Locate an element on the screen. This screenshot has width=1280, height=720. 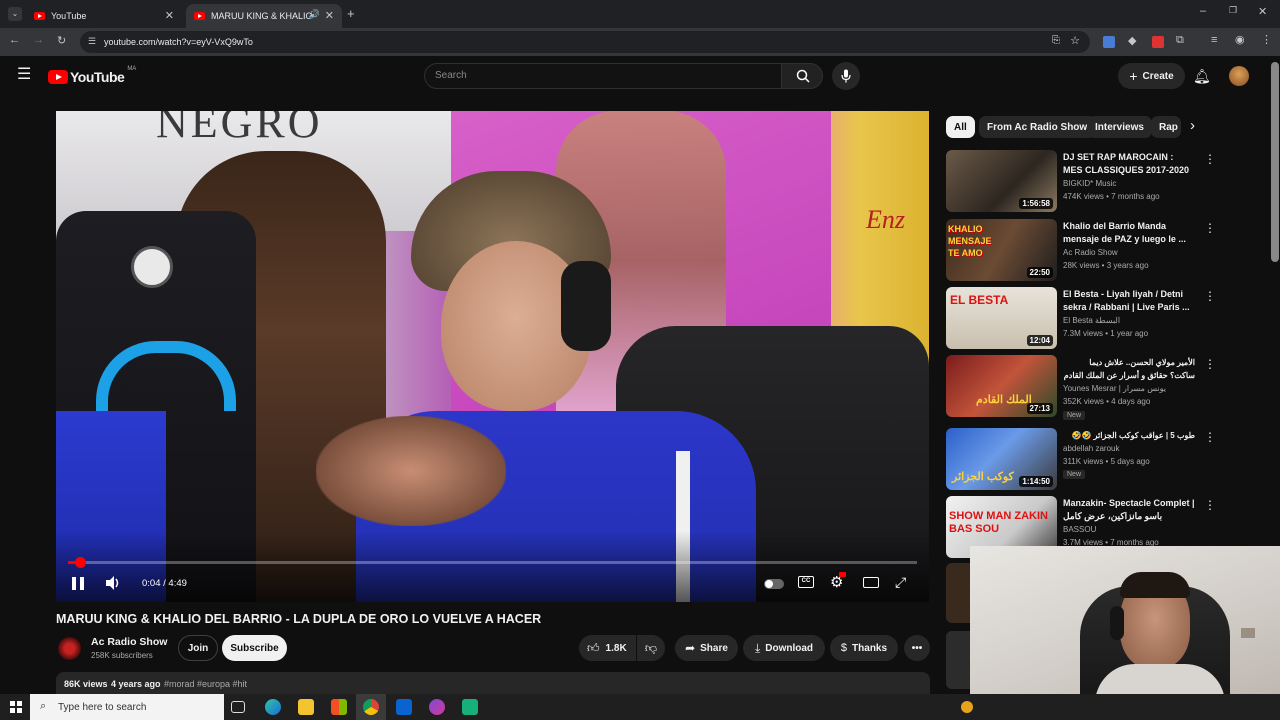
thumbnail: KHALIO MENSAJE TE AMO 22:50 is located at coordinates (1001, 250).